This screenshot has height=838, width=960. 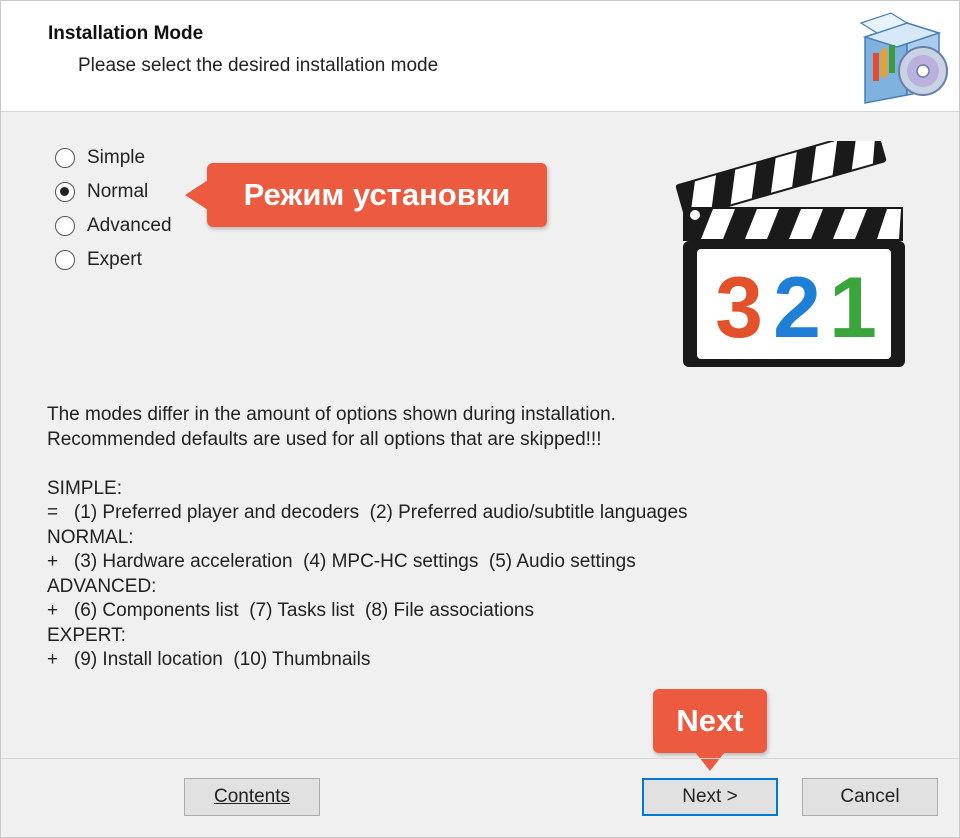 I want to click on cancel-button: Cancel, so click(x=870, y=797).